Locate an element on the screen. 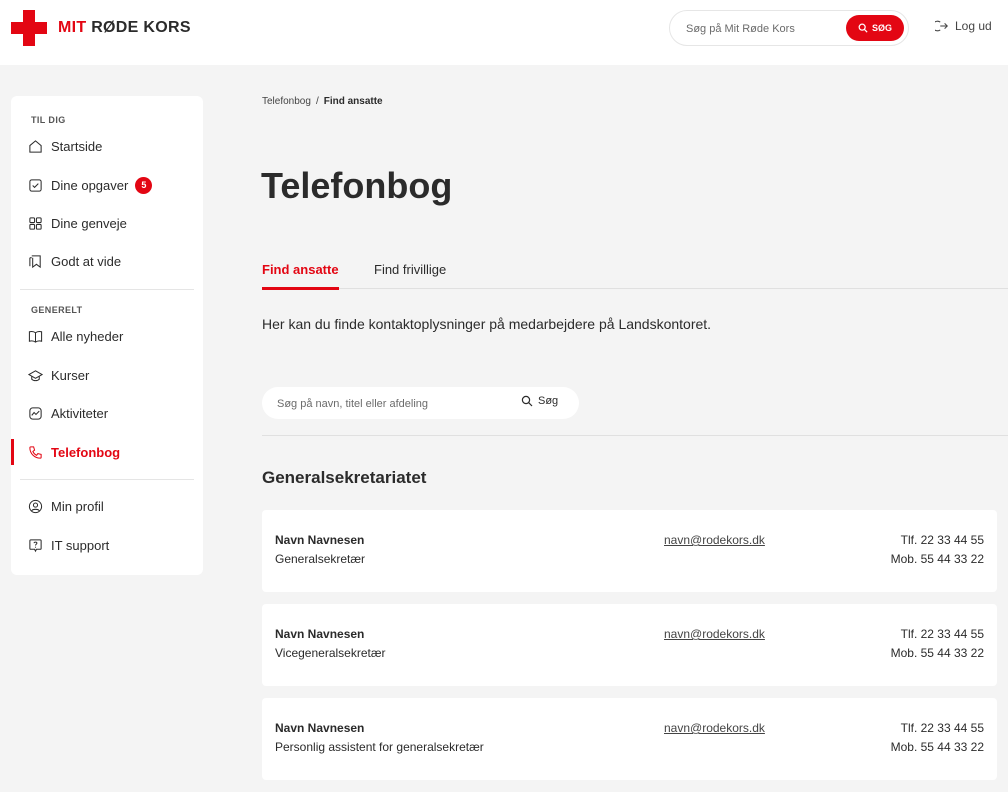 The image size is (1008, 792). sidebar-item-startside: Startside is located at coordinates (107, 146).